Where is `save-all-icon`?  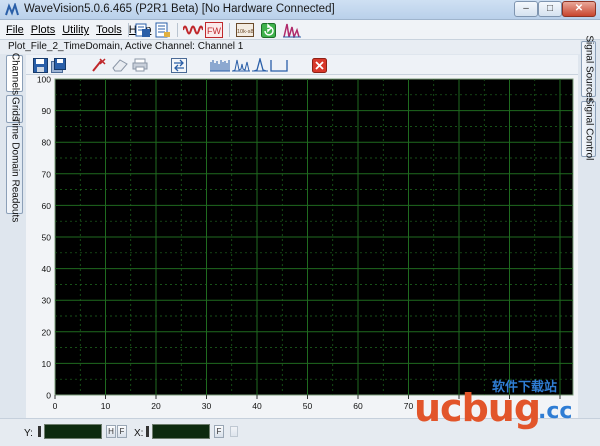 save-all-icon is located at coordinates (58, 65).